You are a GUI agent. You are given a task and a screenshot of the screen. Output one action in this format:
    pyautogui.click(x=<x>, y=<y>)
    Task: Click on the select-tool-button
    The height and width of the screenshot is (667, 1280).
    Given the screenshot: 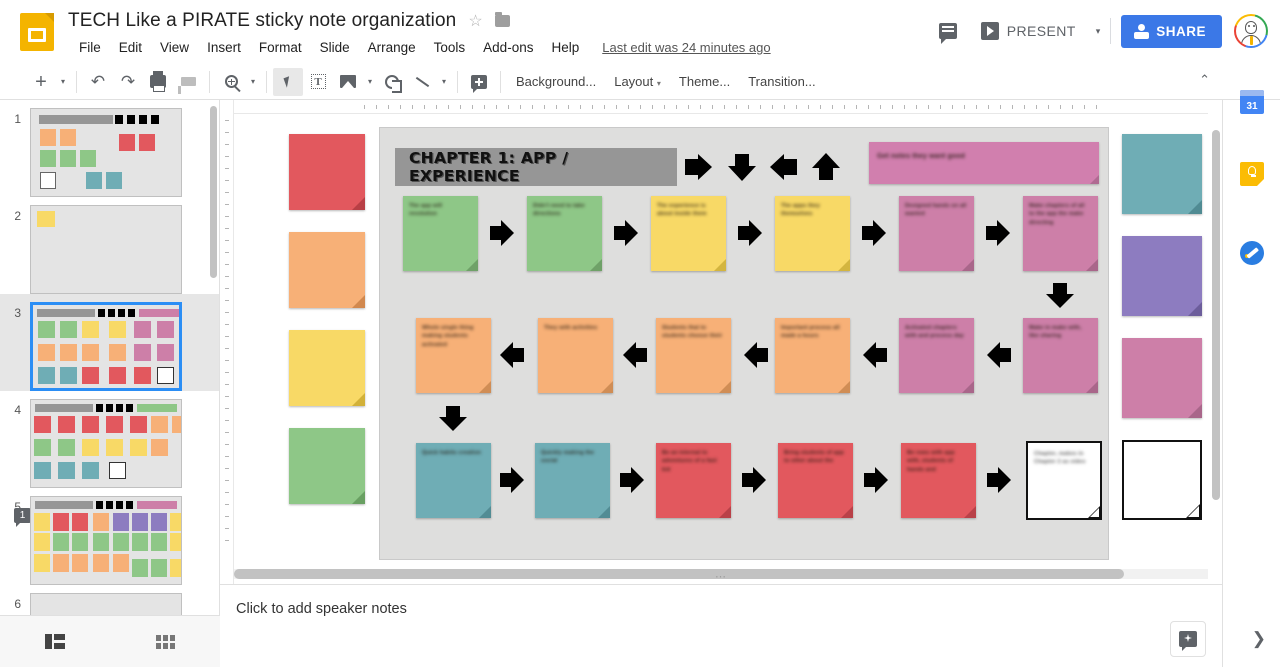 What is the action you would take?
    pyautogui.click(x=288, y=81)
    